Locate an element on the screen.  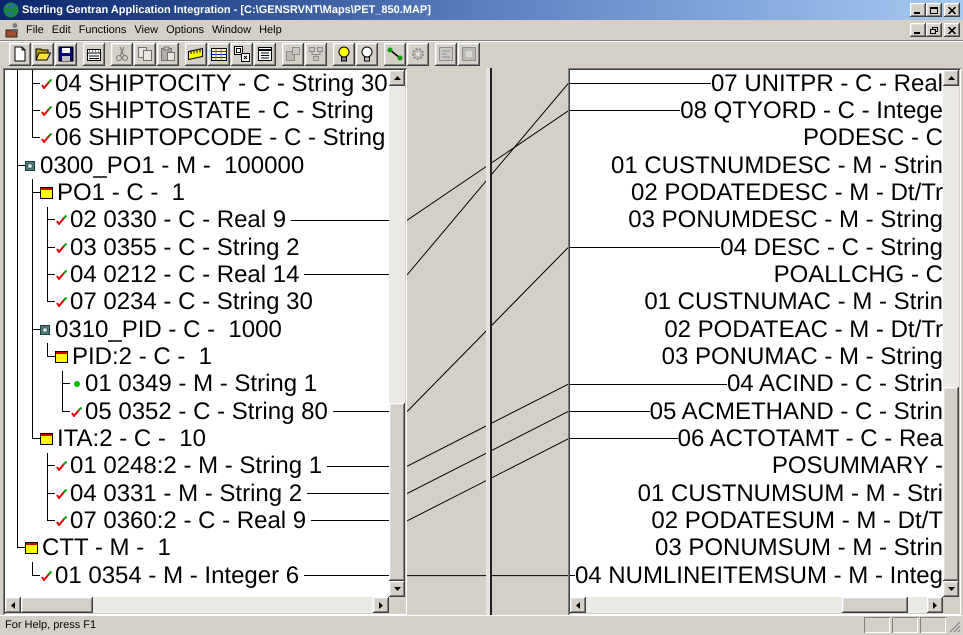
tree-item: 05 ACMETHAND - C - Strin is located at coordinates (796, 411).